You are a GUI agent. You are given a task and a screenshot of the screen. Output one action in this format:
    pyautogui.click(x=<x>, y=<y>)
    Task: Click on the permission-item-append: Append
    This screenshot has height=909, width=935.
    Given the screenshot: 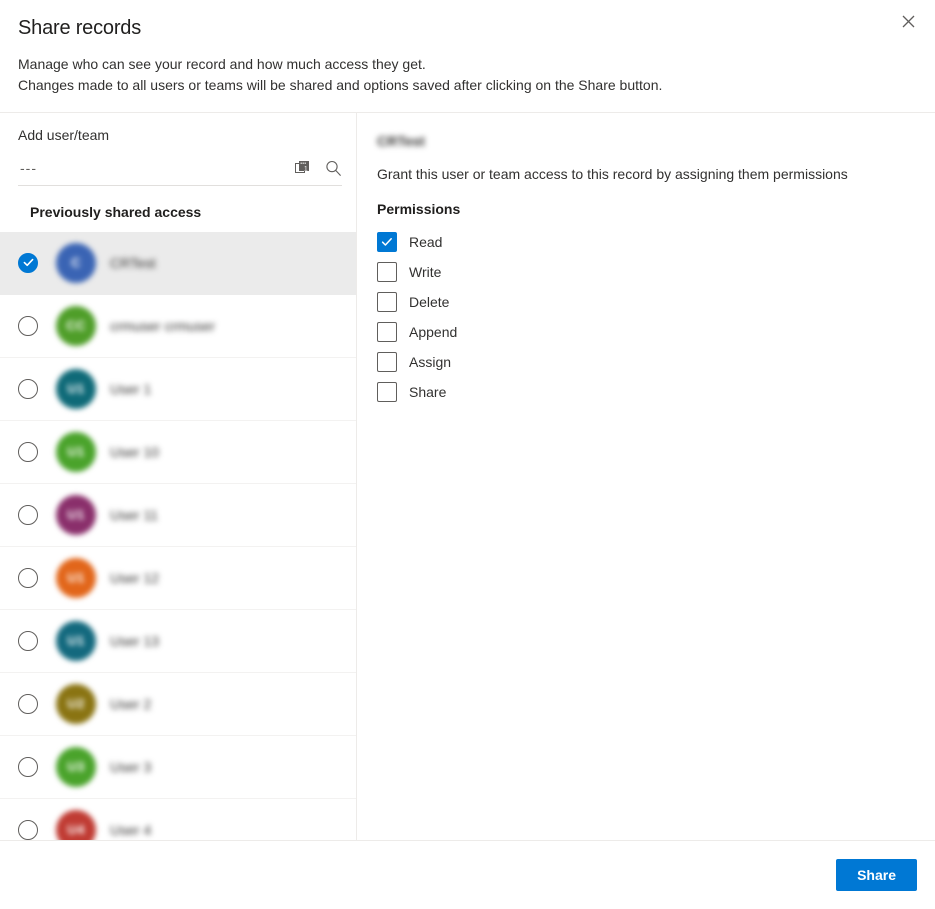 What is the action you would take?
    pyautogui.click(x=646, y=332)
    